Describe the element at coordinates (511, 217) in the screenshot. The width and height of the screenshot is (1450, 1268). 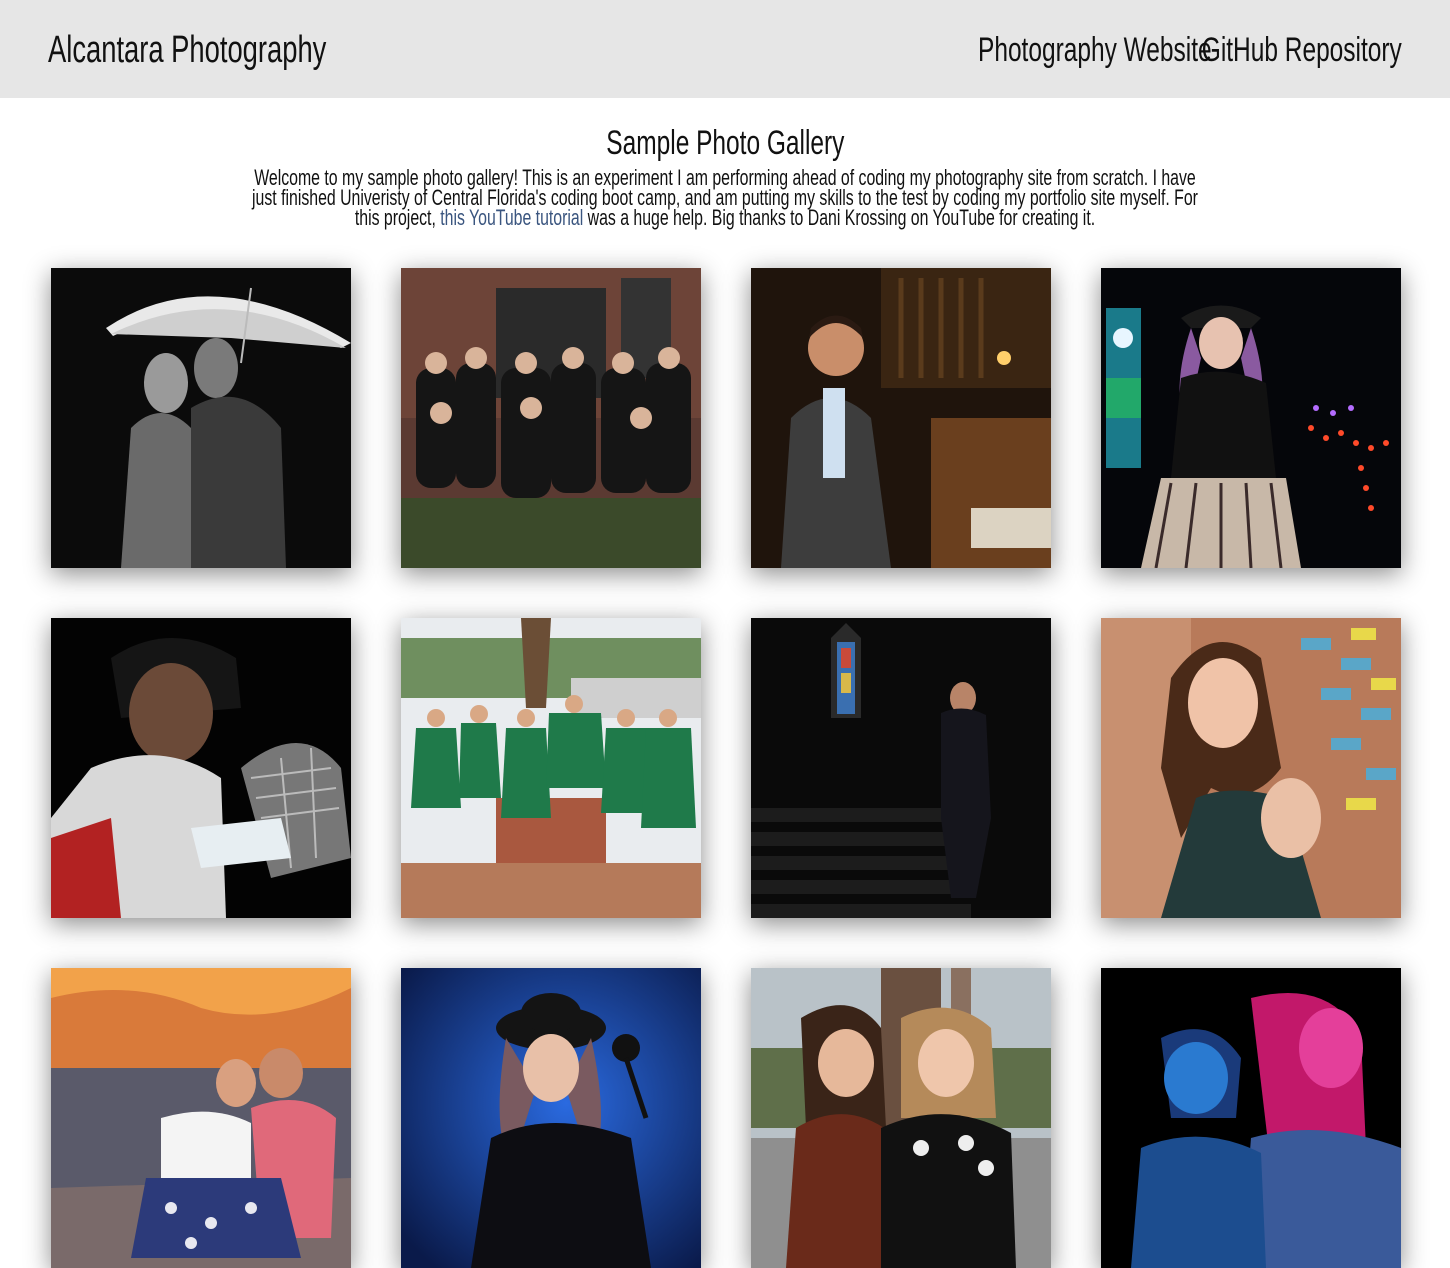
I see `youtube-tutorial-link: this YouTube tutorial` at that location.